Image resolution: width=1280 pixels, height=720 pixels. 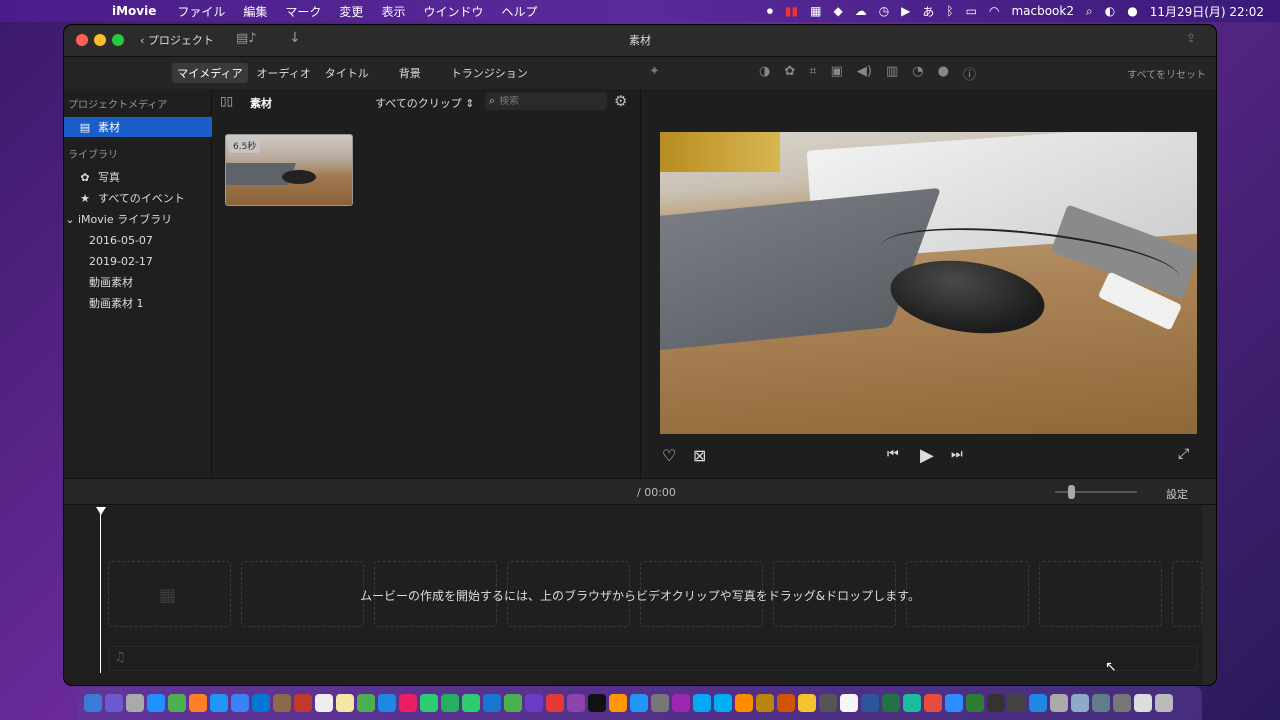 What do you see at coordinates (654, 71) in the screenshot?
I see `magic-wand-icon: ✦` at bounding box center [654, 71].